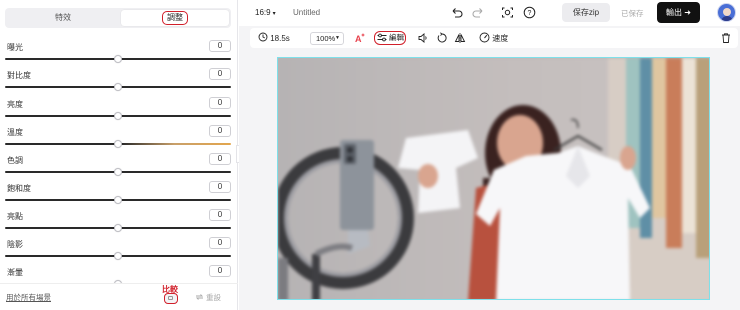 The width and height of the screenshot is (740, 310). What do you see at coordinates (274, 14) in the screenshot?
I see `chevron-down-icon: ▾` at bounding box center [274, 14].